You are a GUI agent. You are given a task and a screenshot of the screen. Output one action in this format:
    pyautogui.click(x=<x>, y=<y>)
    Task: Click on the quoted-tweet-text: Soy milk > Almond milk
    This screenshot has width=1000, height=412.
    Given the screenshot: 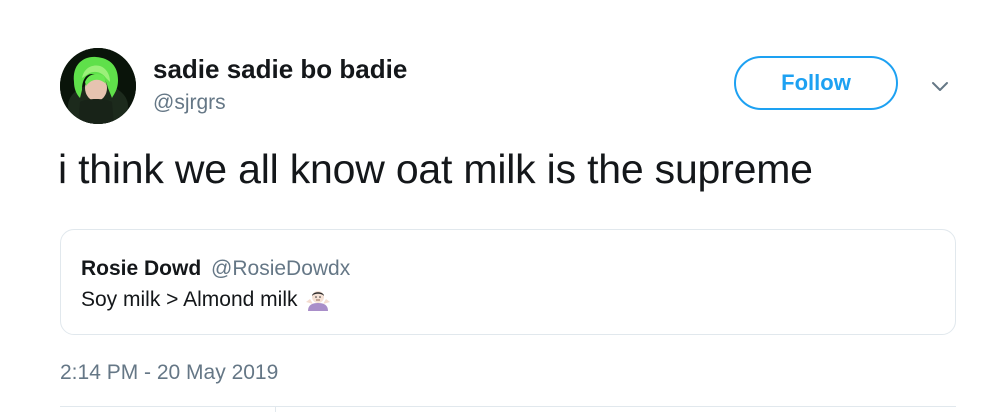 What is the action you would take?
    pyautogui.click(x=189, y=299)
    